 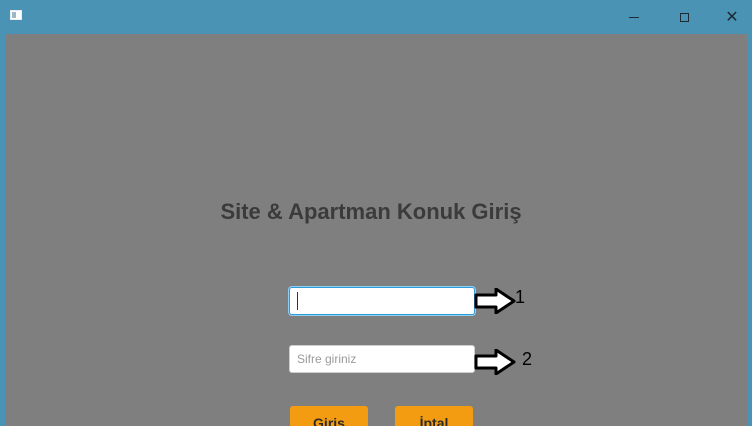 I want to click on title-bar: ✕, so click(x=376, y=17).